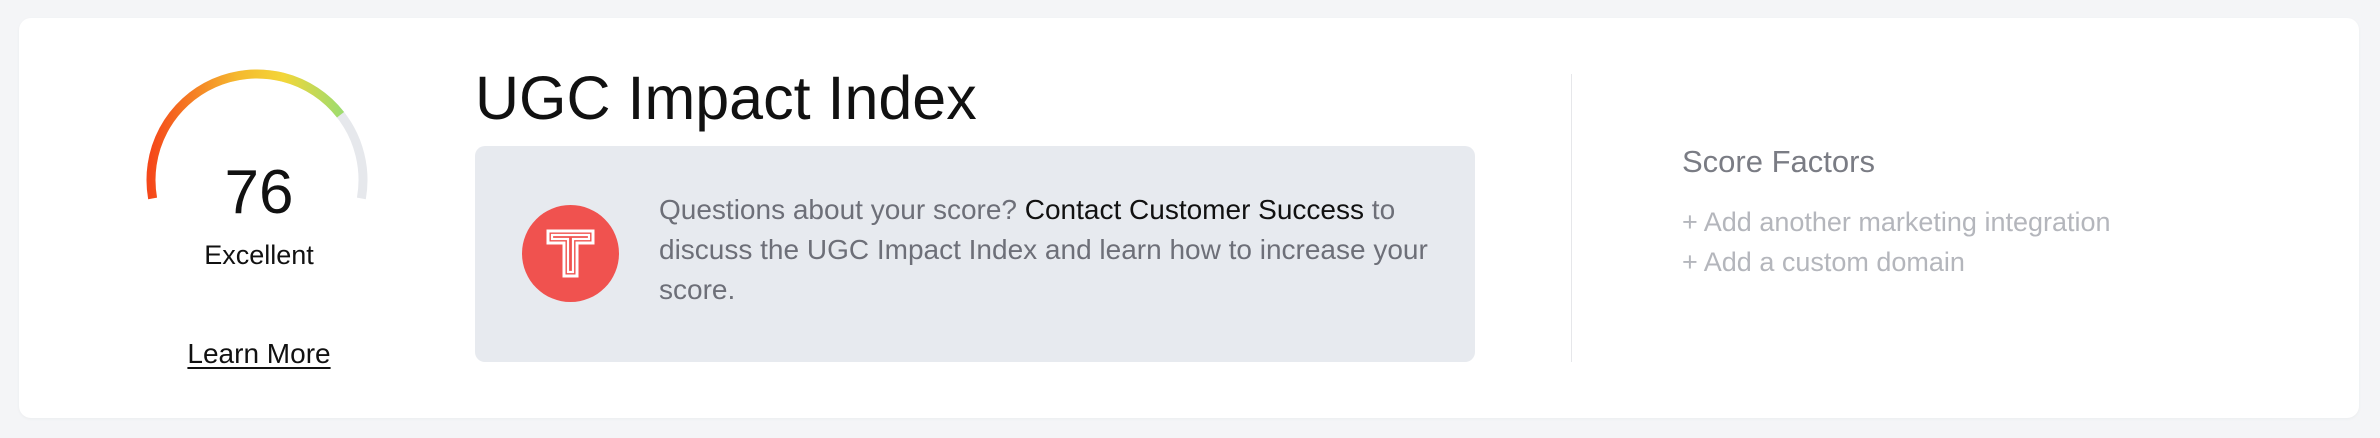 The width and height of the screenshot is (2380, 438). Describe the element at coordinates (259, 228) in the screenshot. I see `score-panel: 76 Excellent Learn More` at that location.